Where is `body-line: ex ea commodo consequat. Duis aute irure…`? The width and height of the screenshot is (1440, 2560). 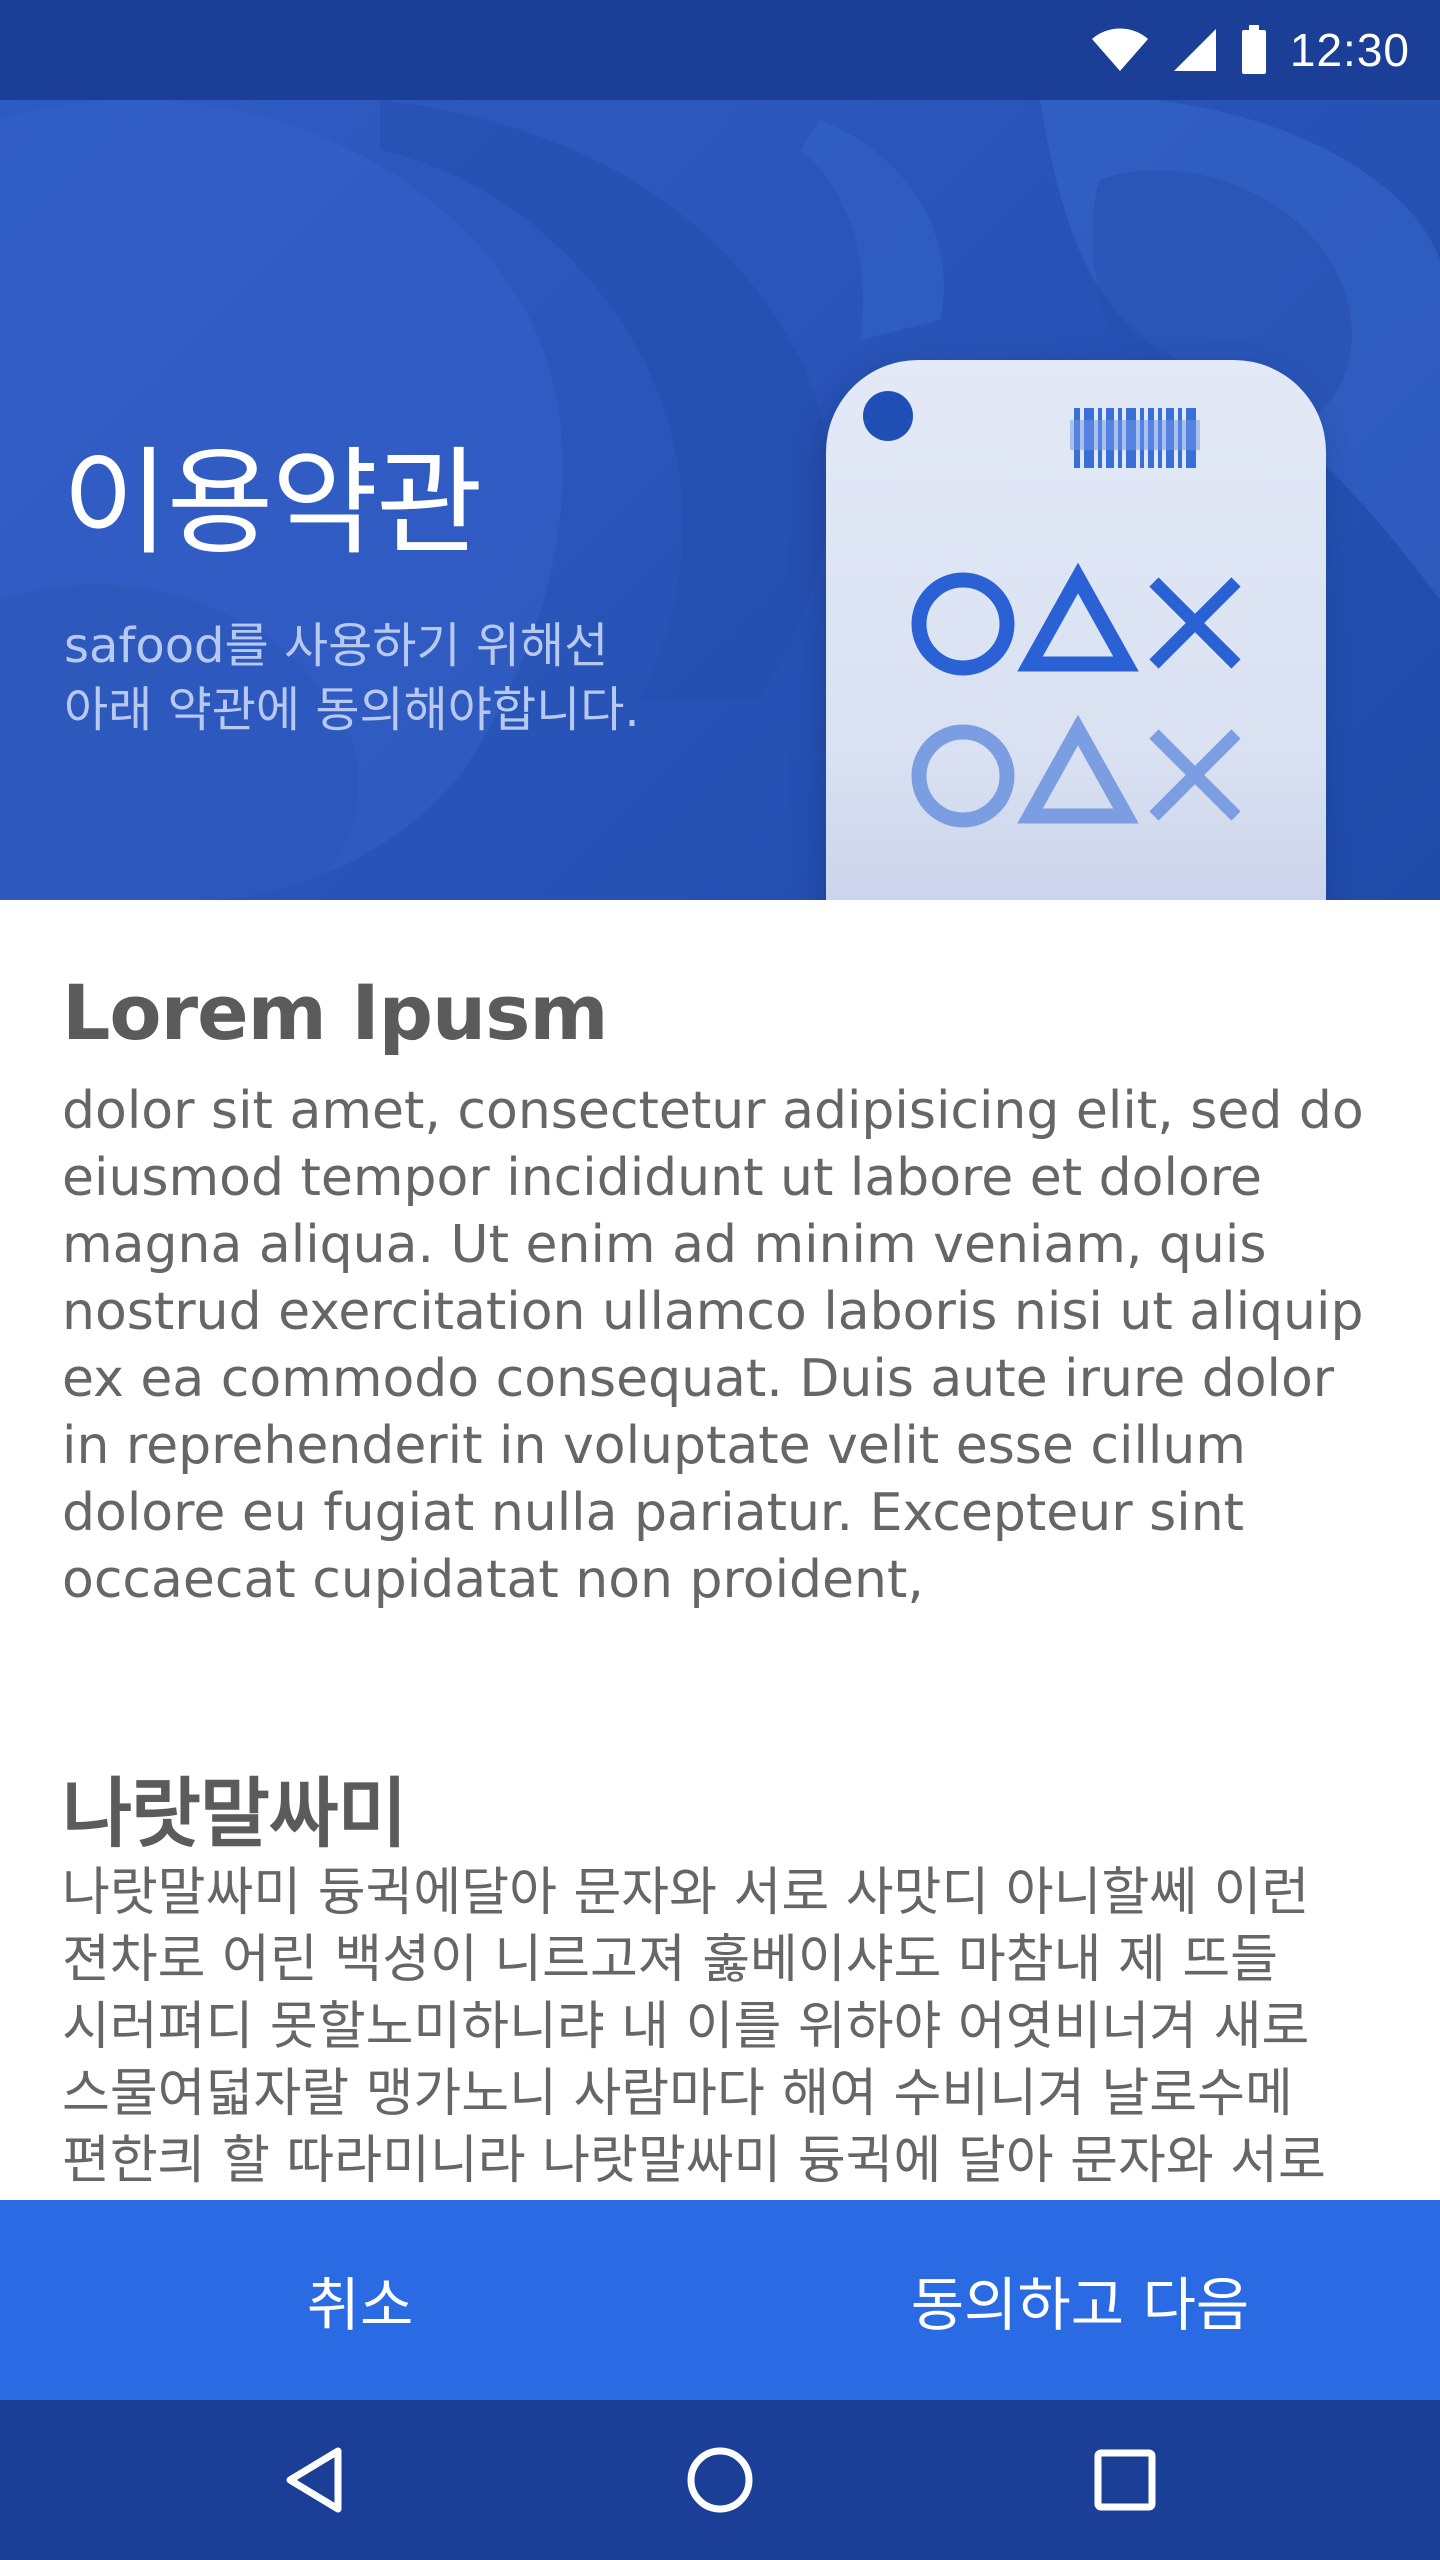 body-line: ex ea commodo consequat. Duis aute irure… is located at coordinates (698, 1379).